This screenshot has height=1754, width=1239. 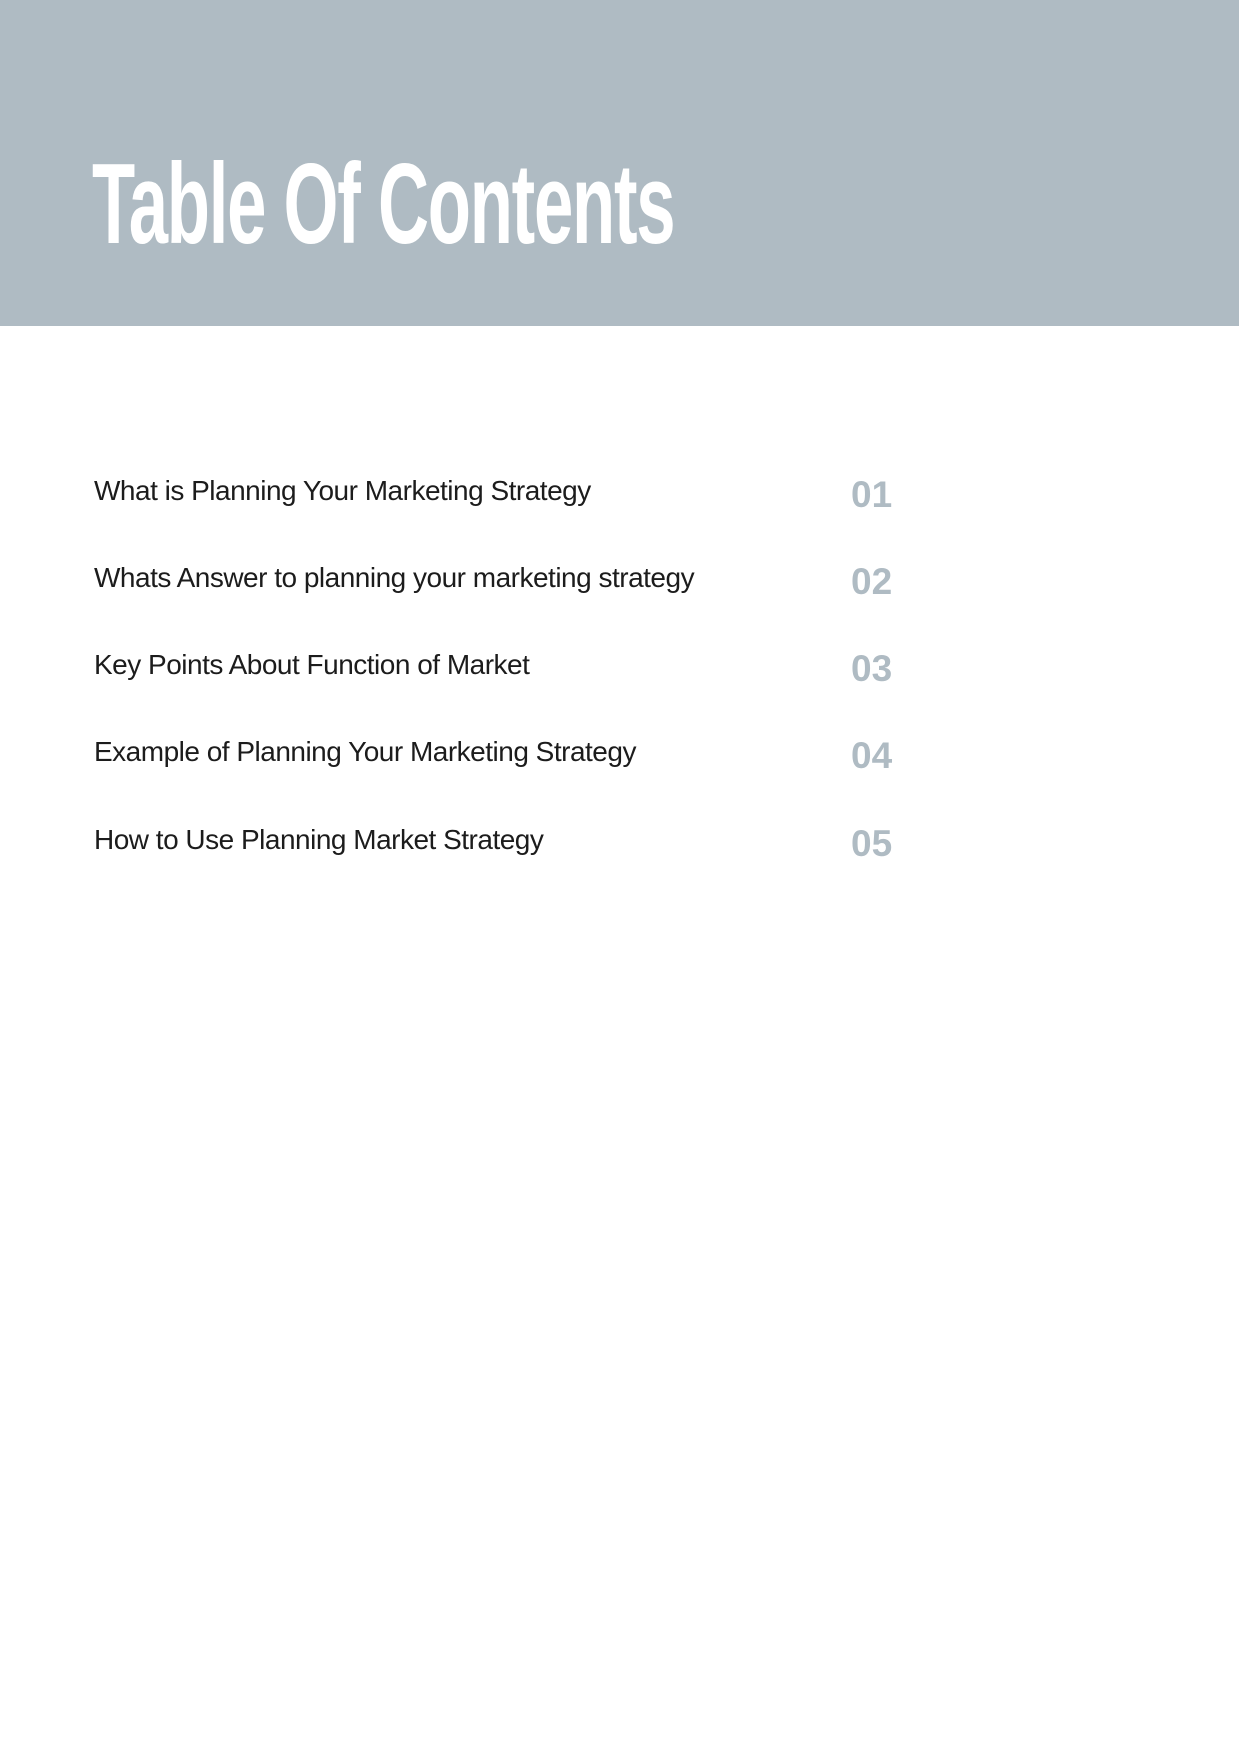 I want to click on toc-entry-5: How to Use Planning Market Strategy 05, so click(x=619, y=851).